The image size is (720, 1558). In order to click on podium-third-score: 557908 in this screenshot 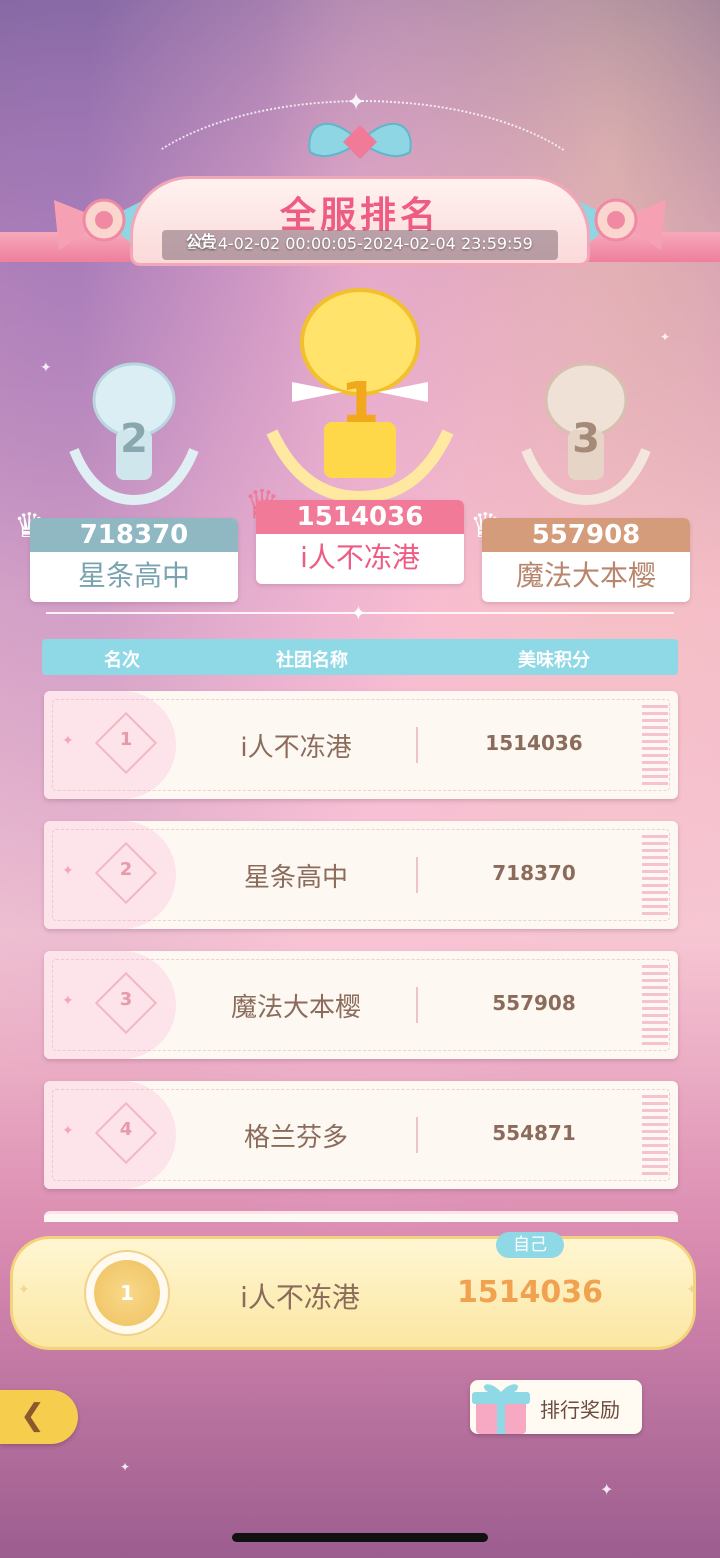, I will do `click(586, 535)`.